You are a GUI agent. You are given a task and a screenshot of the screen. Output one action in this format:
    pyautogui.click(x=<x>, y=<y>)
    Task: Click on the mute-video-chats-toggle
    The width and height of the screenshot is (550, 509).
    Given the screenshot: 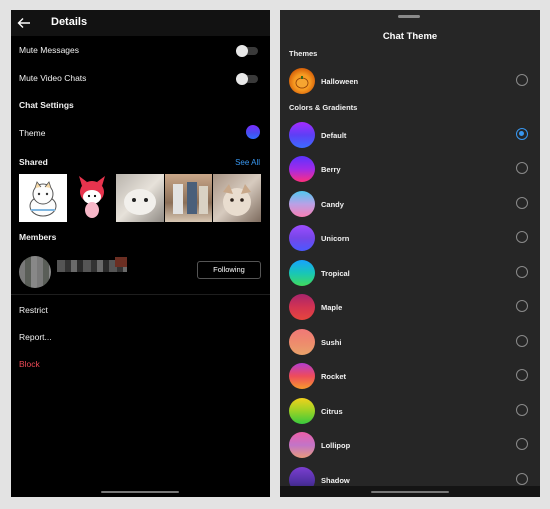 What is the action you would take?
    pyautogui.click(x=247, y=79)
    